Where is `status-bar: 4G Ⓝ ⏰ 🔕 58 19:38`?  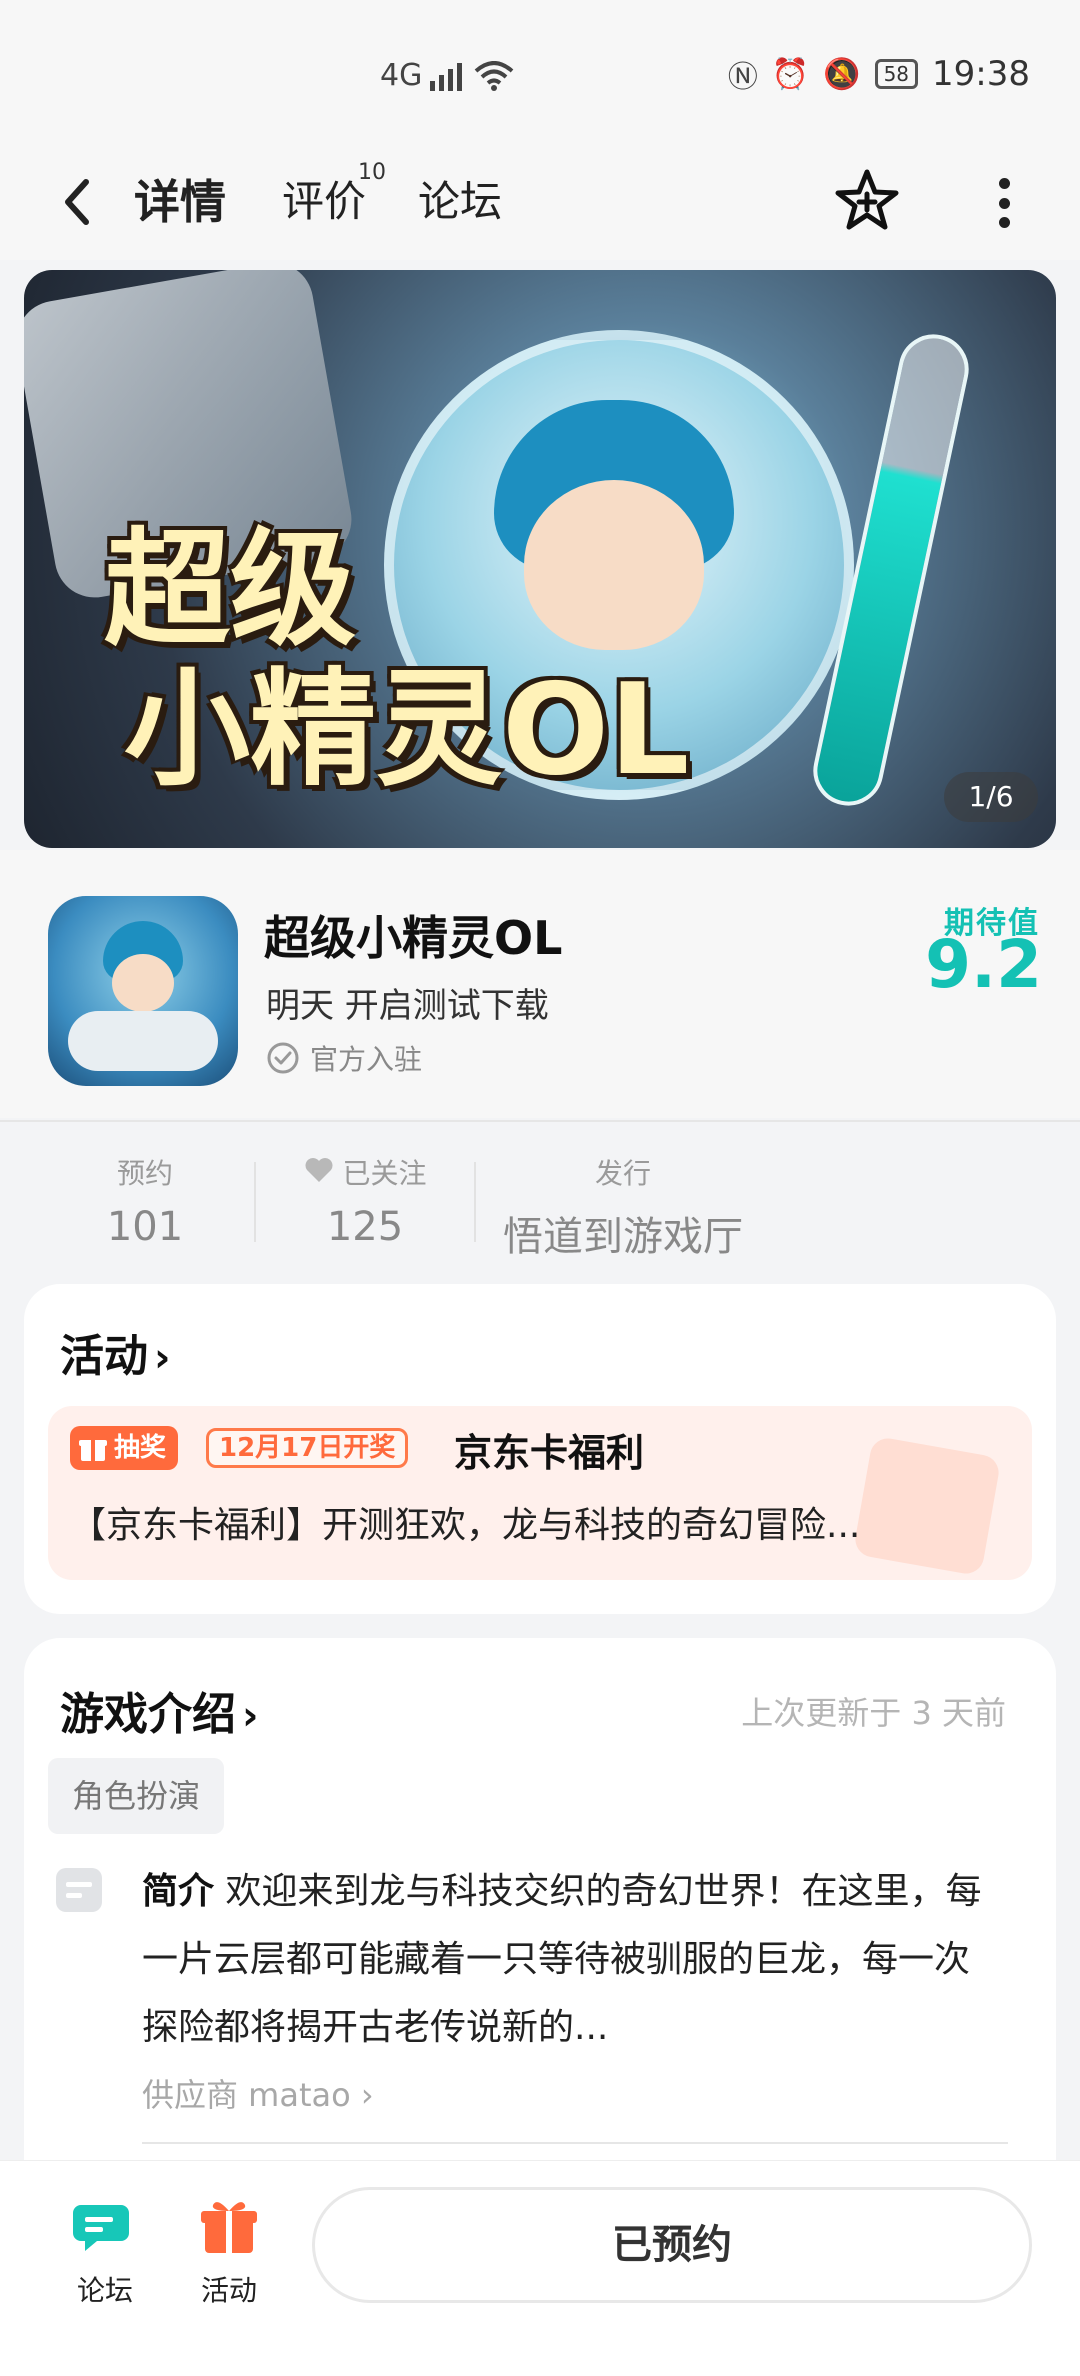
status-bar: 4G Ⓝ ⏰ 🔕 58 19:38 is located at coordinates (540, 75).